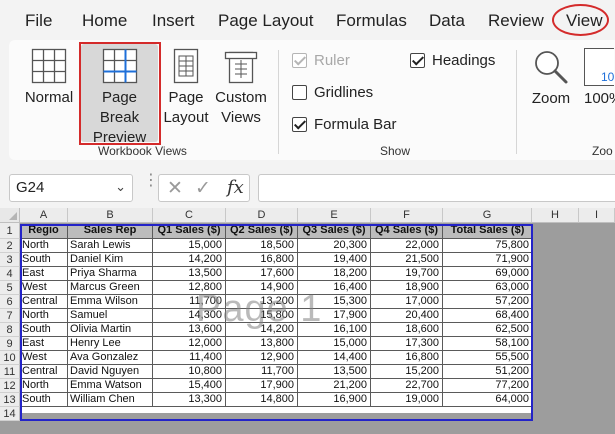  I want to click on chevron-down-icon: ⌄, so click(120, 187).